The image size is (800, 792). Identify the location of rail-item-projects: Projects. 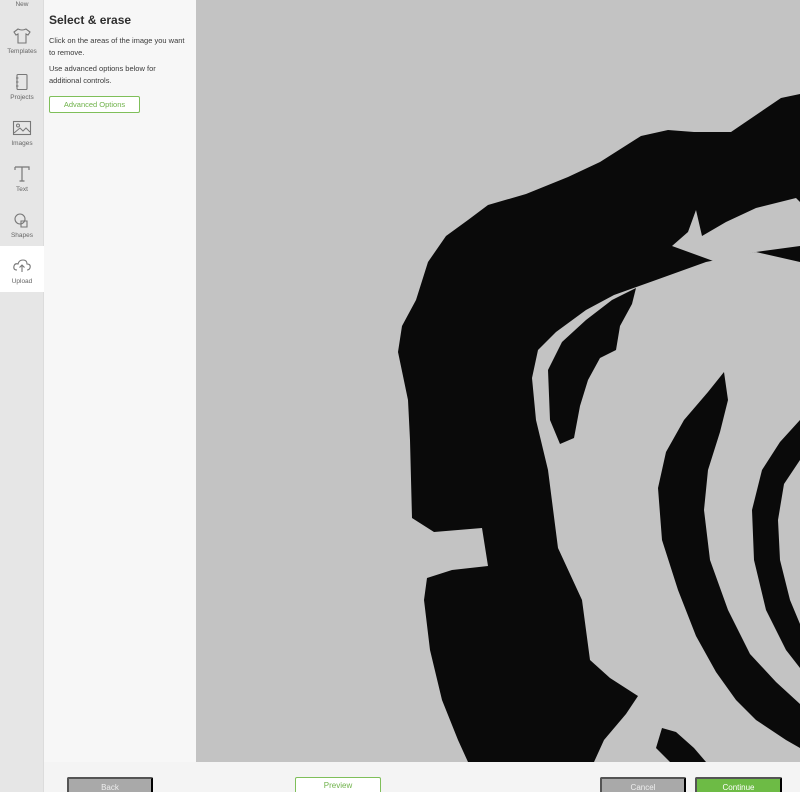
(22, 91).